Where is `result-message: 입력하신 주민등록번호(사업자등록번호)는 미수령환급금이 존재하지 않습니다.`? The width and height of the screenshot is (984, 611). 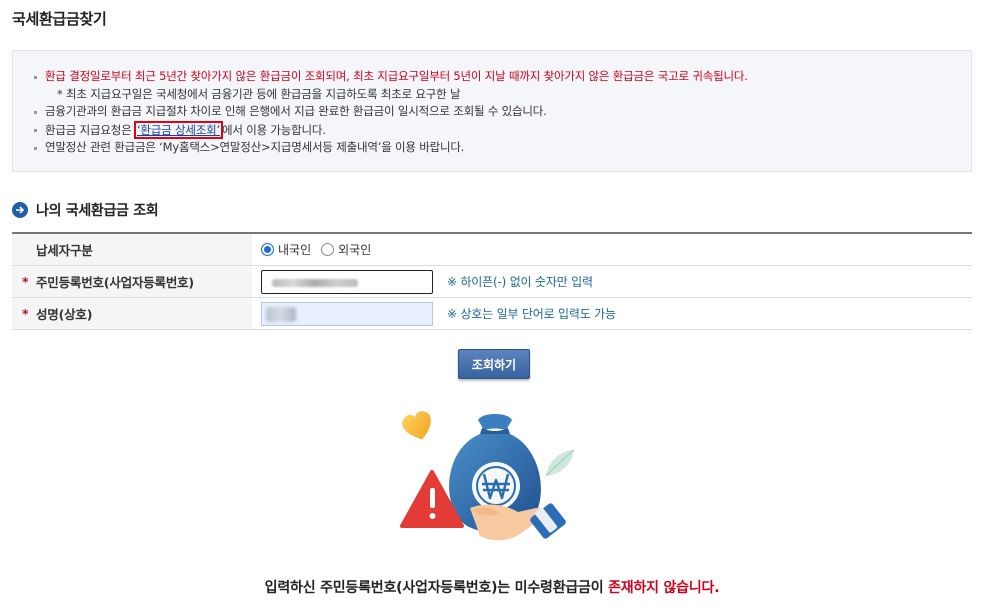
result-message: 입력하신 주민등록번호(사업자등록번호)는 미수령환급금이 존재하지 않습니다. is located at coordinates (492, 587).